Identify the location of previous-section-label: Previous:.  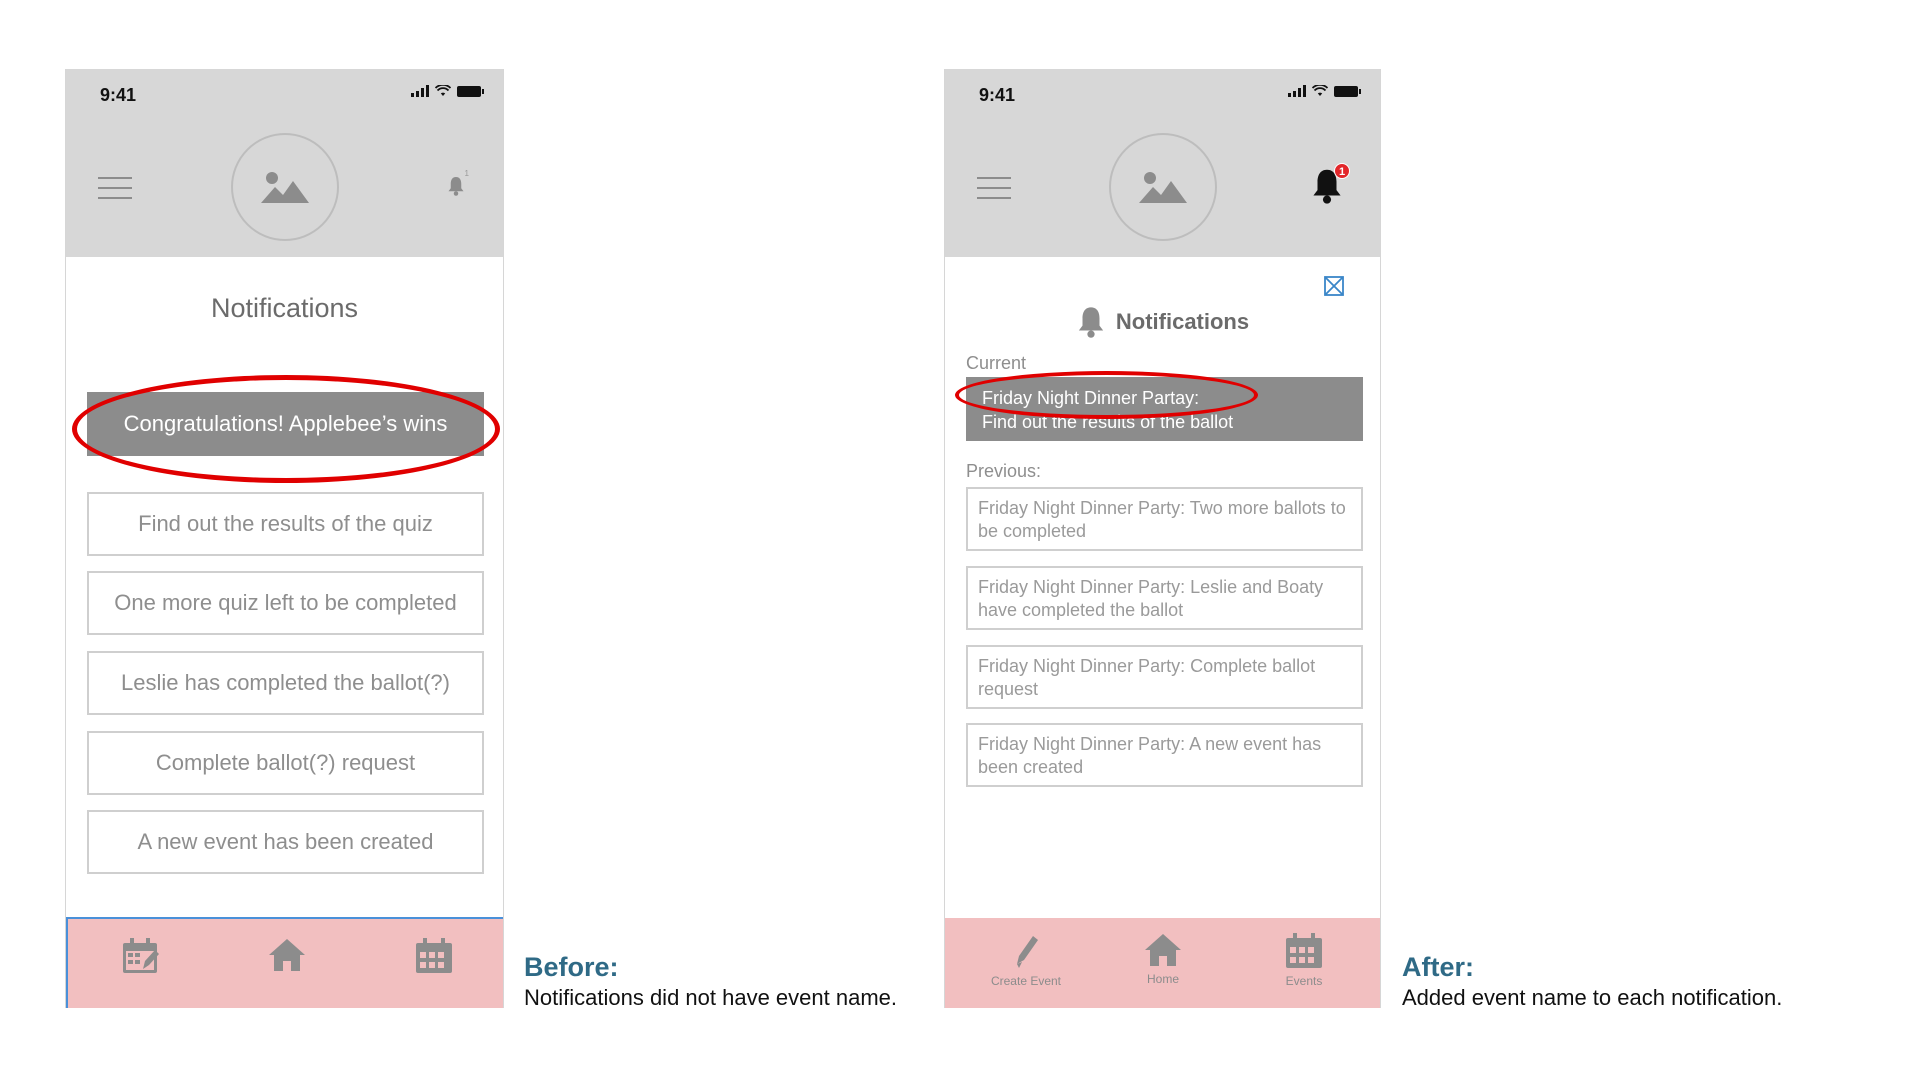
(1004, 471).